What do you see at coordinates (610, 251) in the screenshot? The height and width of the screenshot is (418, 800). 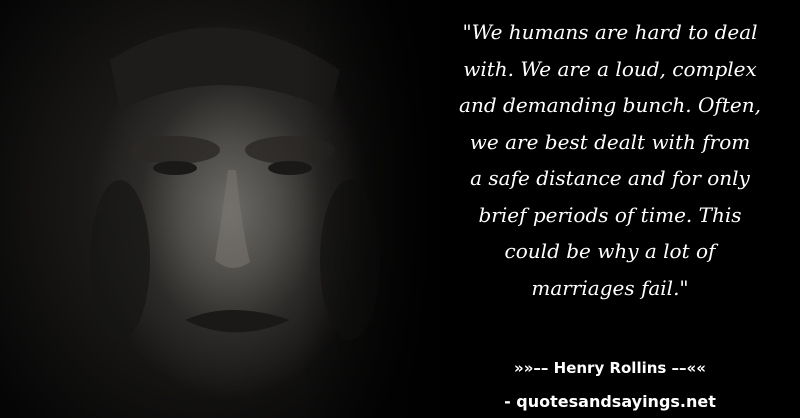 I see `quote-line: could be why a lot of` at bounding box center [610, 251].